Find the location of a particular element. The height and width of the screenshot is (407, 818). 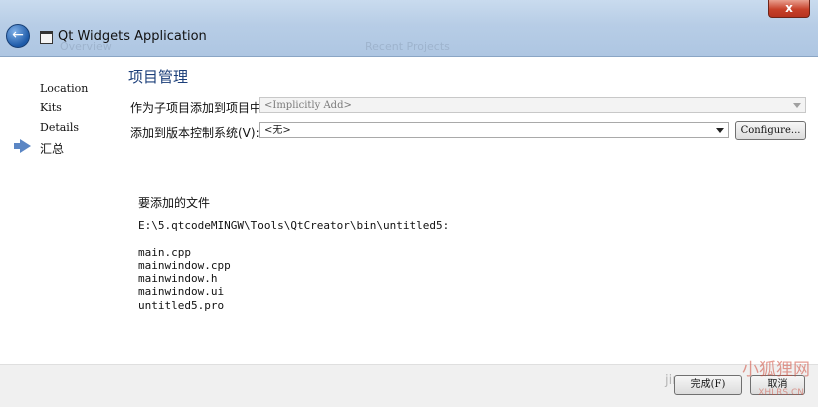

files-heading: 要添加的文件 is located at coordinates (174, 203).